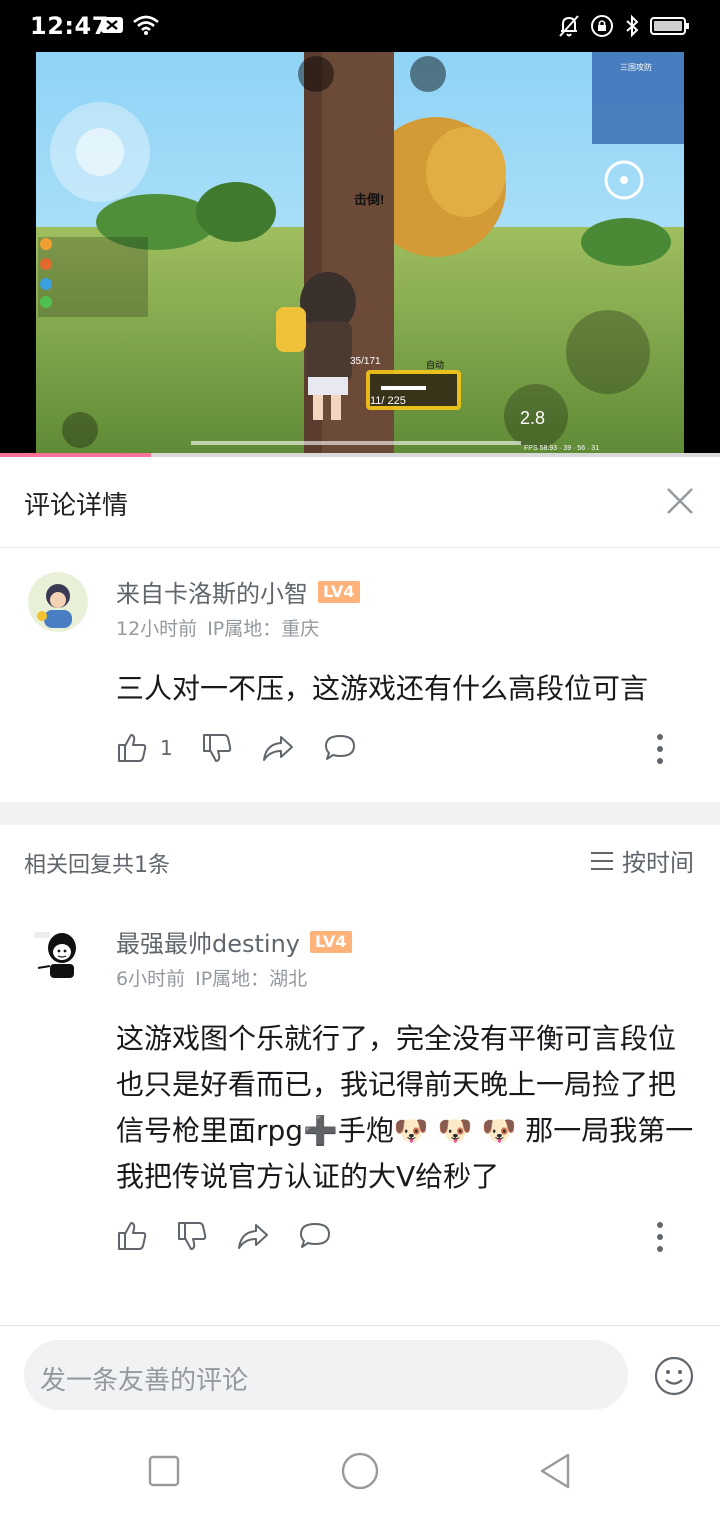  Describe the element at coordinates (360, 502) in the screenshot. I see `comment-detail-header: 评论详情` at that location.